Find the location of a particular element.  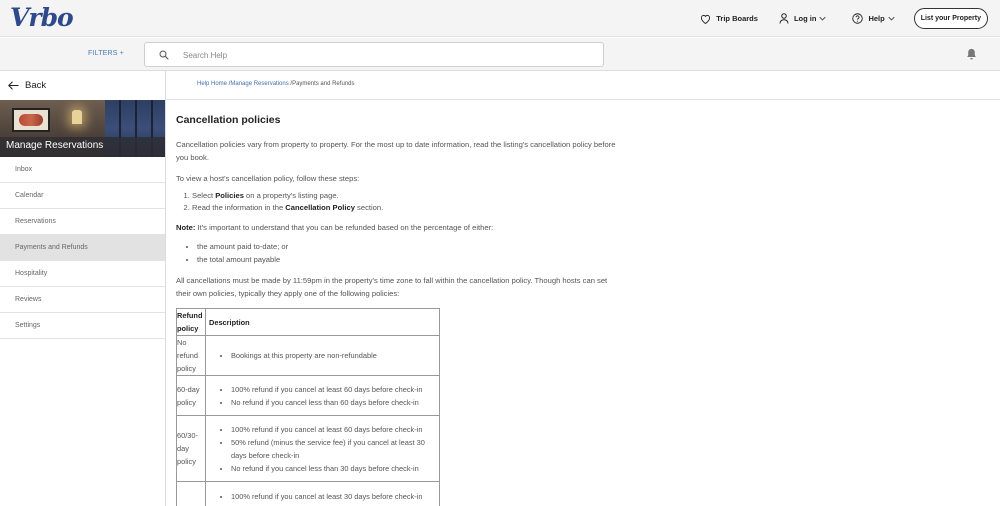

heart-icon is located at coordinates (706, 19).